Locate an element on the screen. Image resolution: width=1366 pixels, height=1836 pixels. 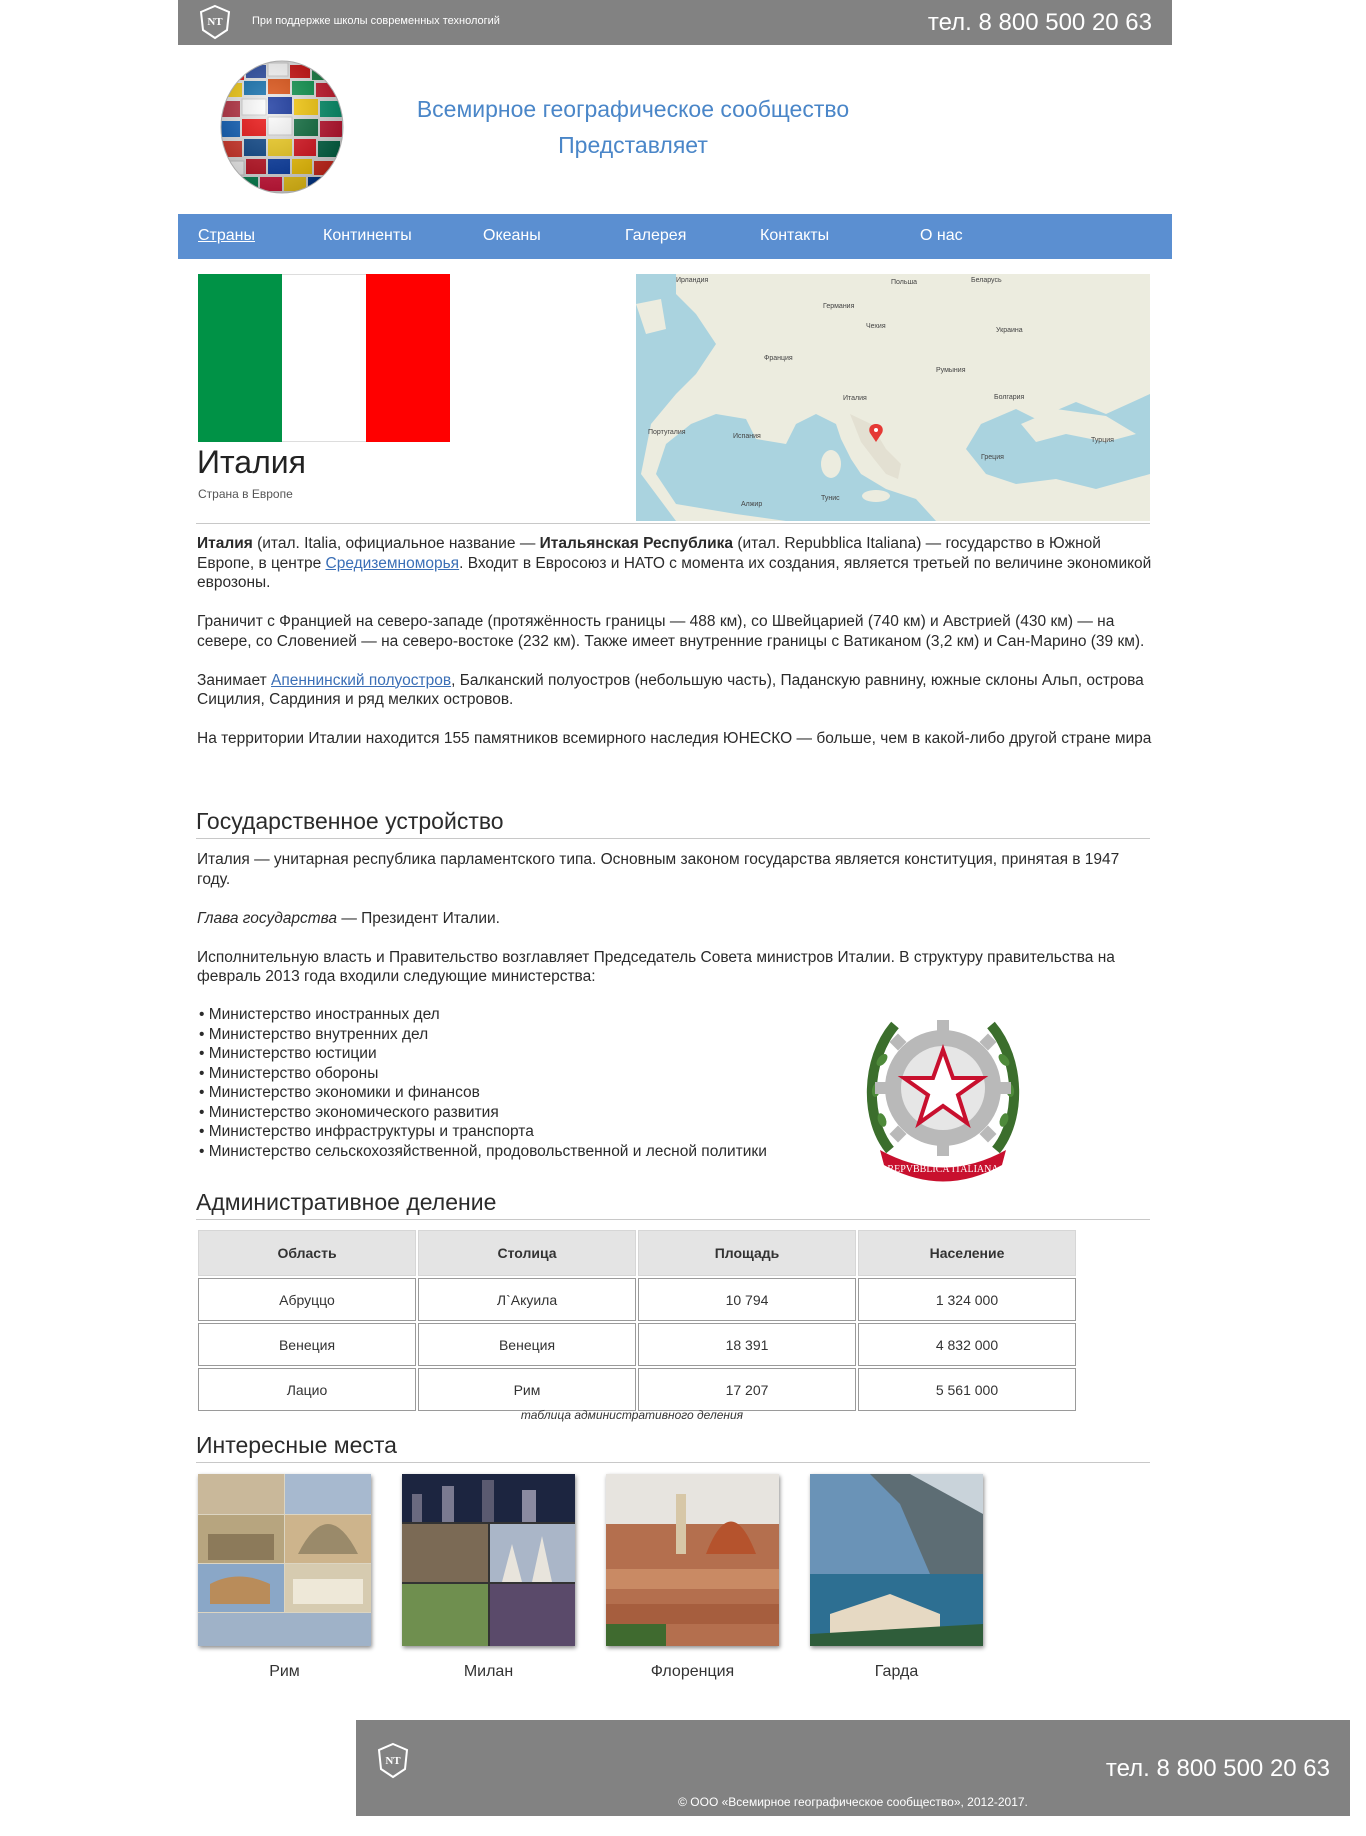
italy-flag is located at coordinates (324, 358).